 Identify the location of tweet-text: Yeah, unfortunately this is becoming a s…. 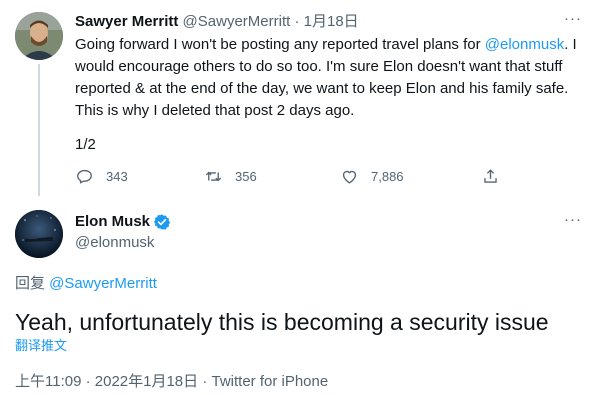
(282, 322).